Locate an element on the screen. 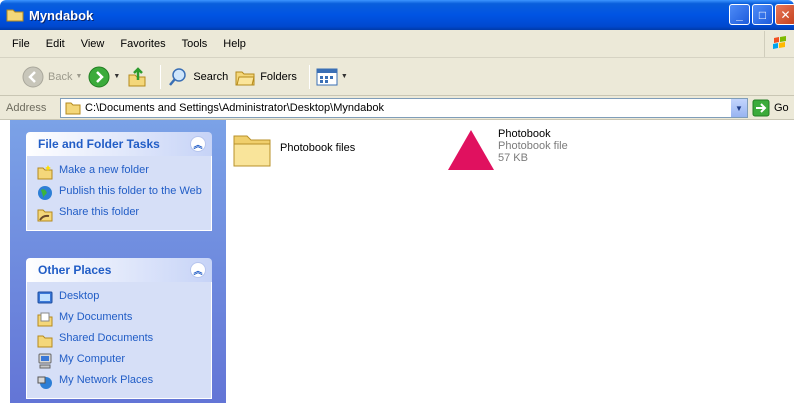  maximize-button: □ is located at coordinates (762, 14).